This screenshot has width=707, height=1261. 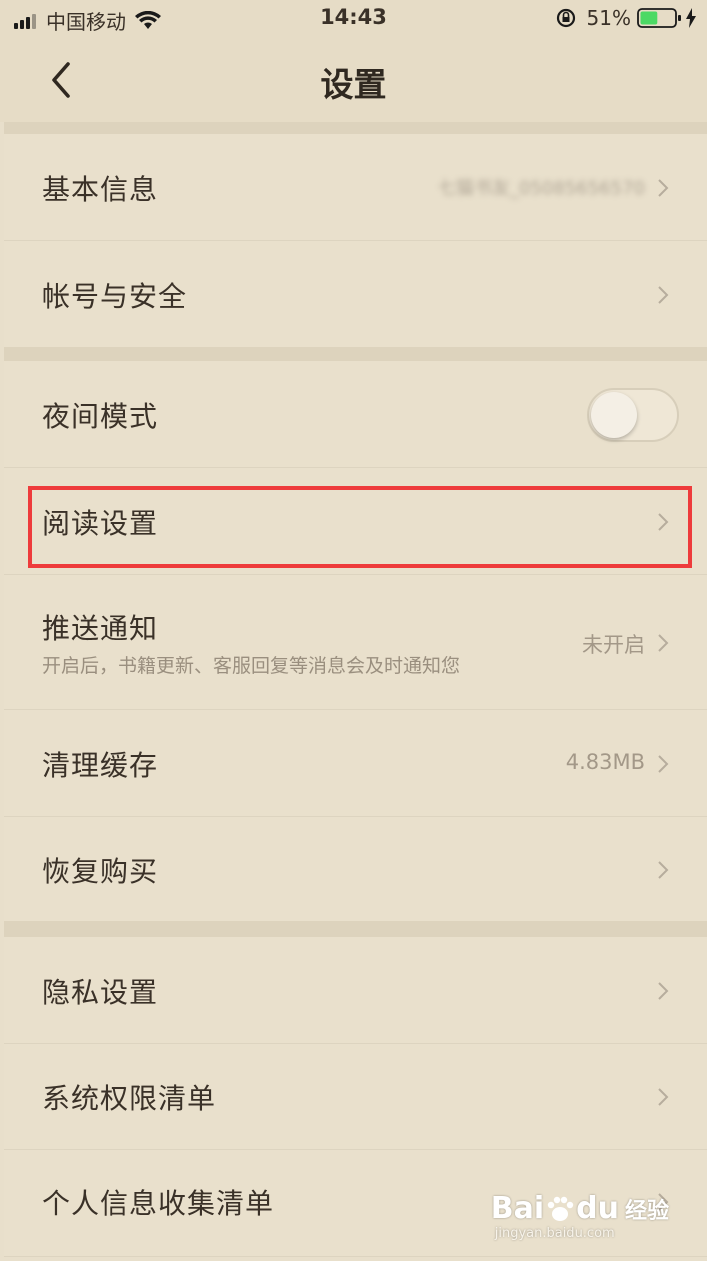 I want to click on row-label: 系统权限清单, so click(x=129, y=1098).